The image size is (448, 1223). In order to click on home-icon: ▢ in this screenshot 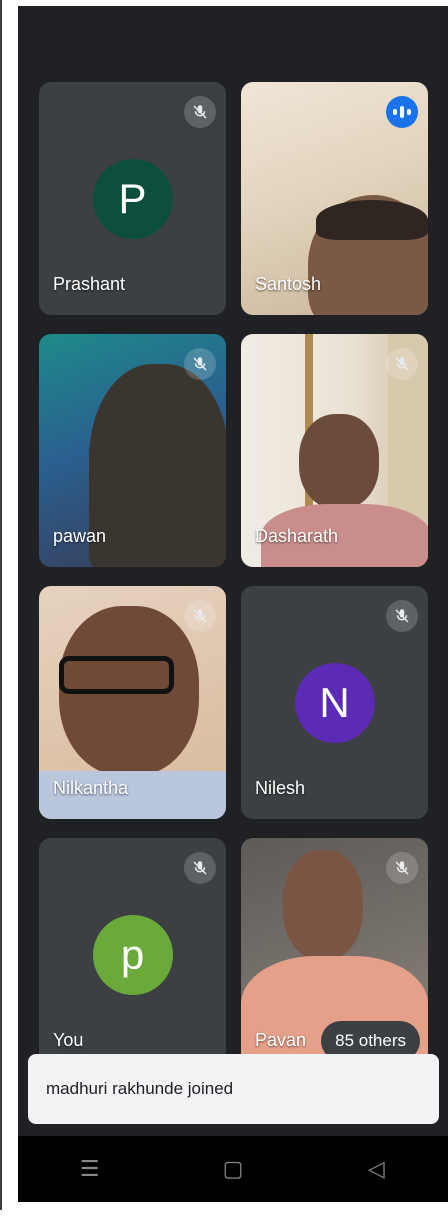, I will do `click(233, 1169)`.